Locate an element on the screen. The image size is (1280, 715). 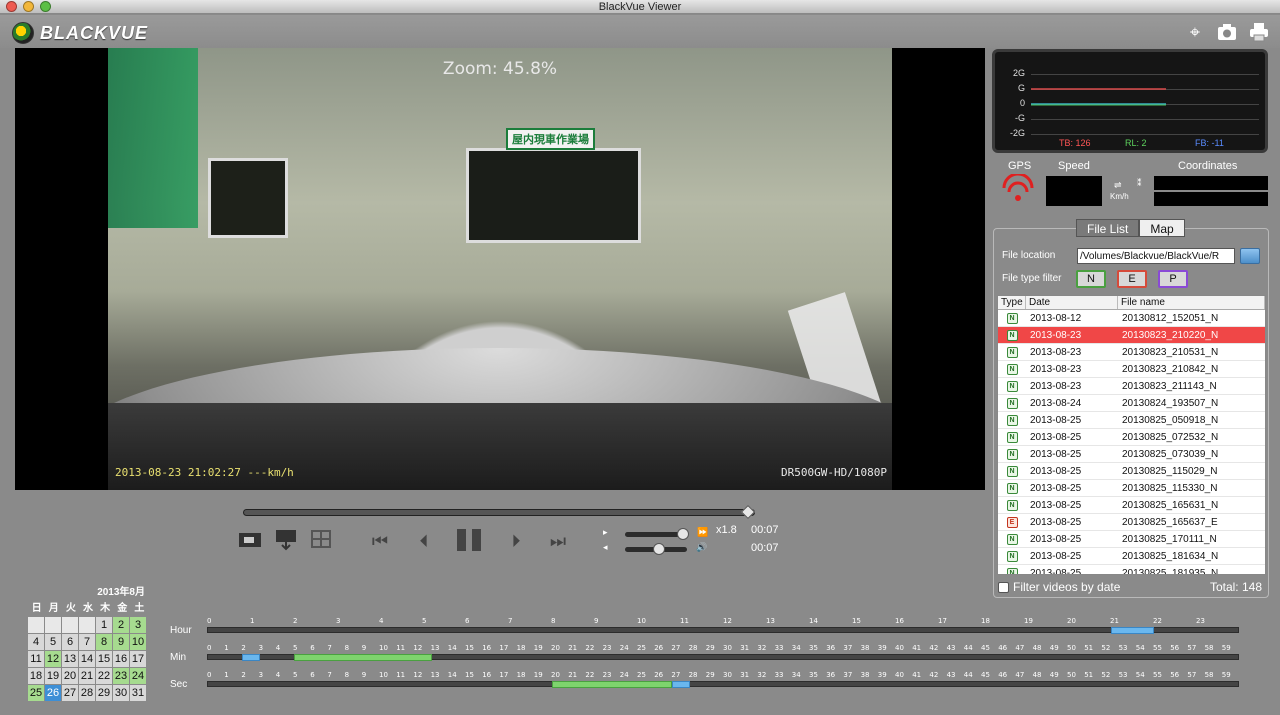
timeline-tick: 28 is located at coordinates (693, 675).